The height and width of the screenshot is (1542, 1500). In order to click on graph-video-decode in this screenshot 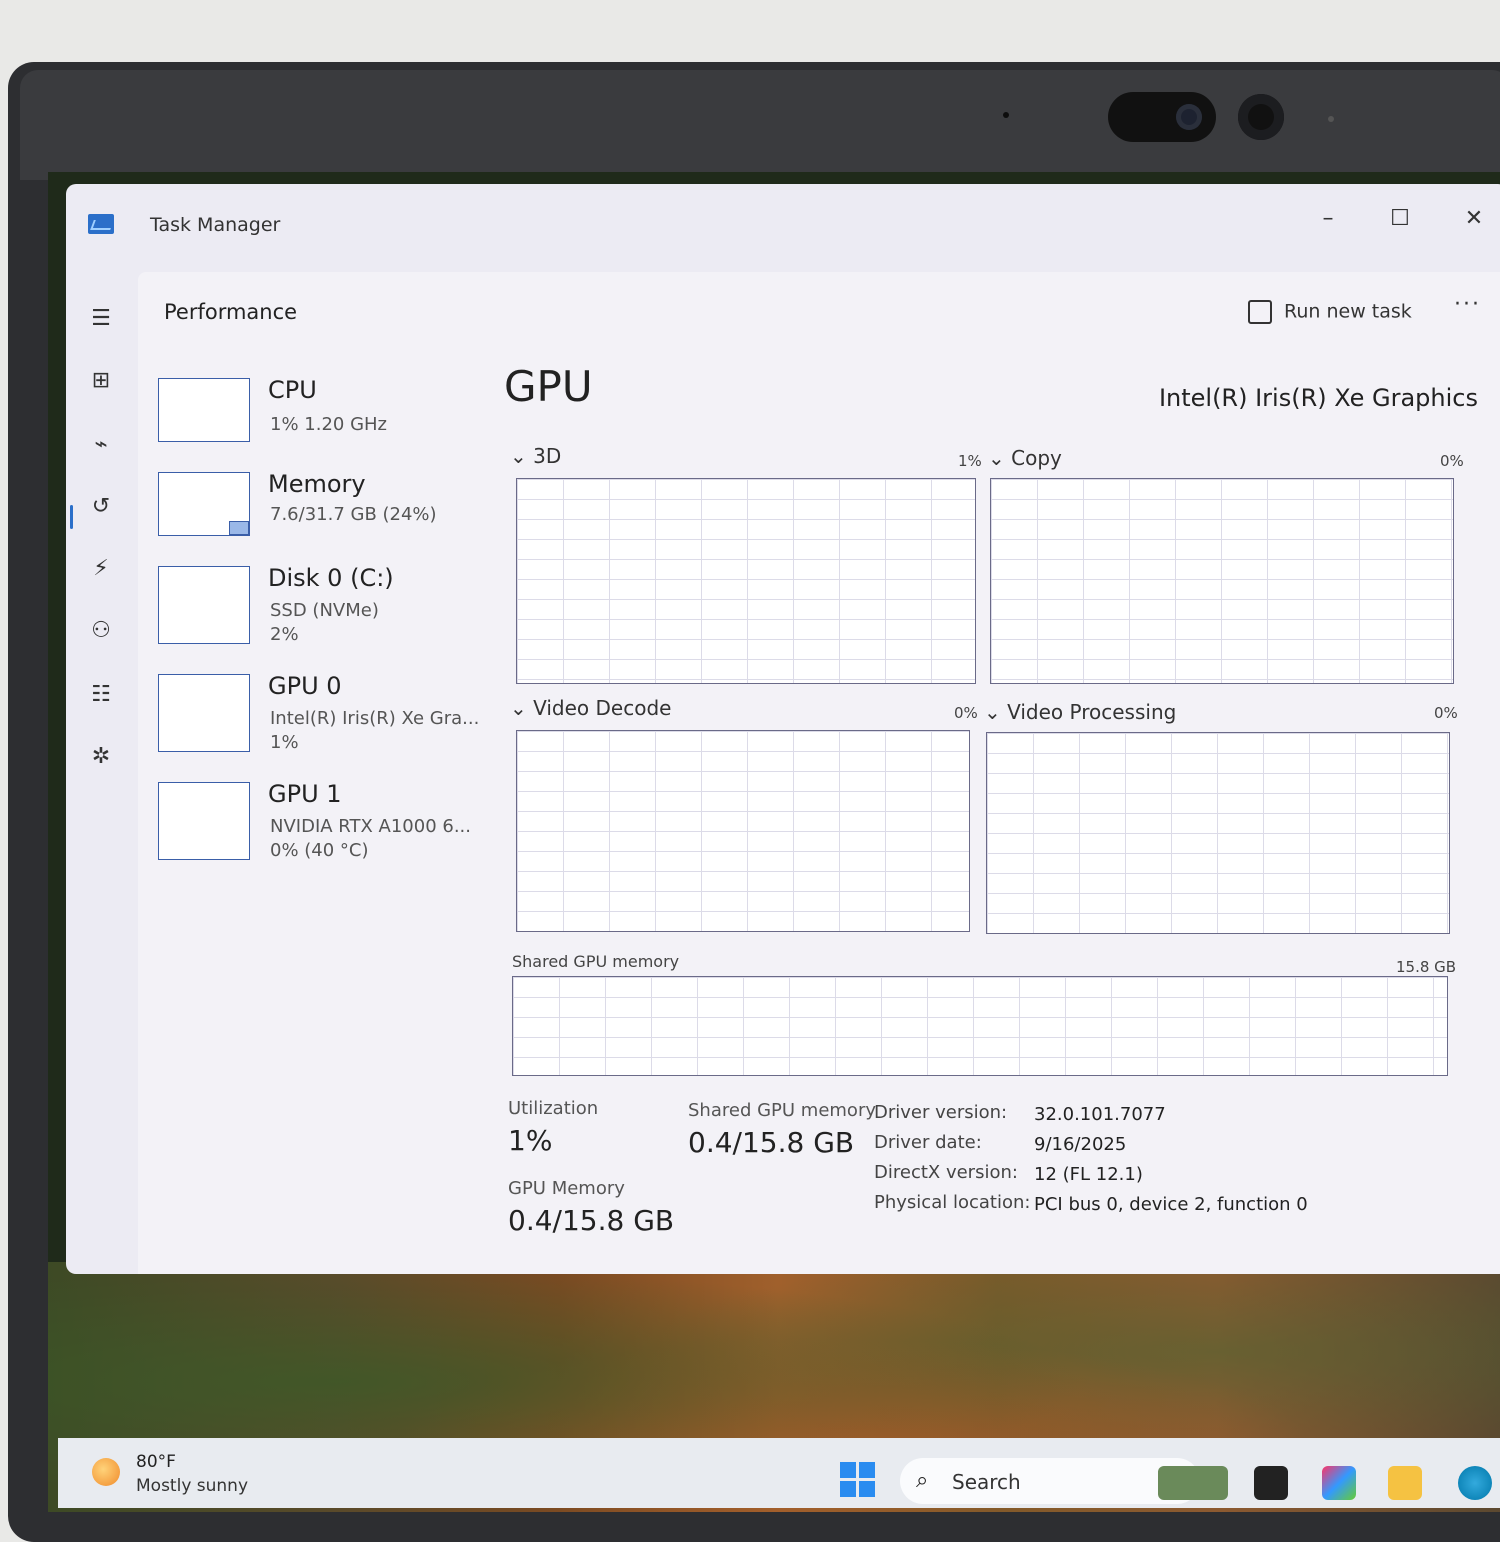, I will do `click(743, 831)`.